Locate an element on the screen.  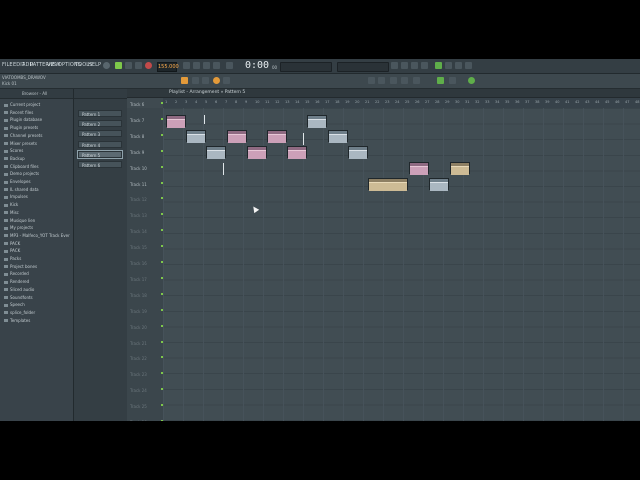
settings-icon is located at coordinates (458, 65).